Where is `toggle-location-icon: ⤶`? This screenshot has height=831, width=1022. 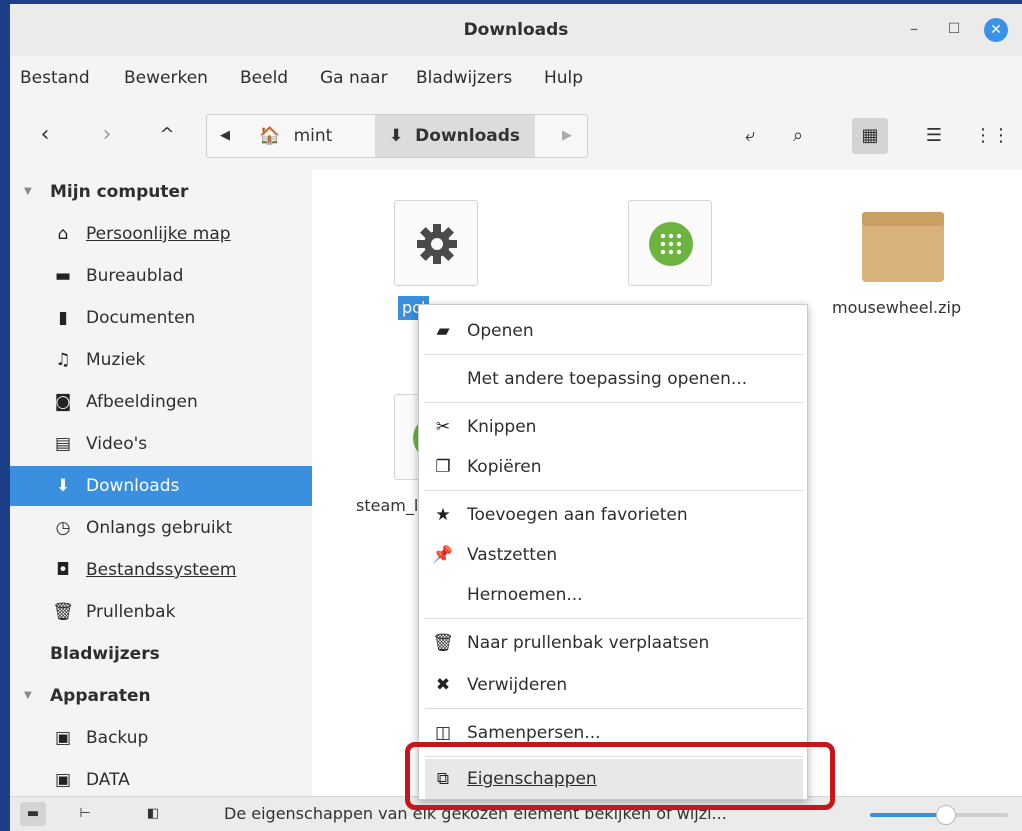 toggle-location-icon: ⤶ is located at coordinates (750, 136).